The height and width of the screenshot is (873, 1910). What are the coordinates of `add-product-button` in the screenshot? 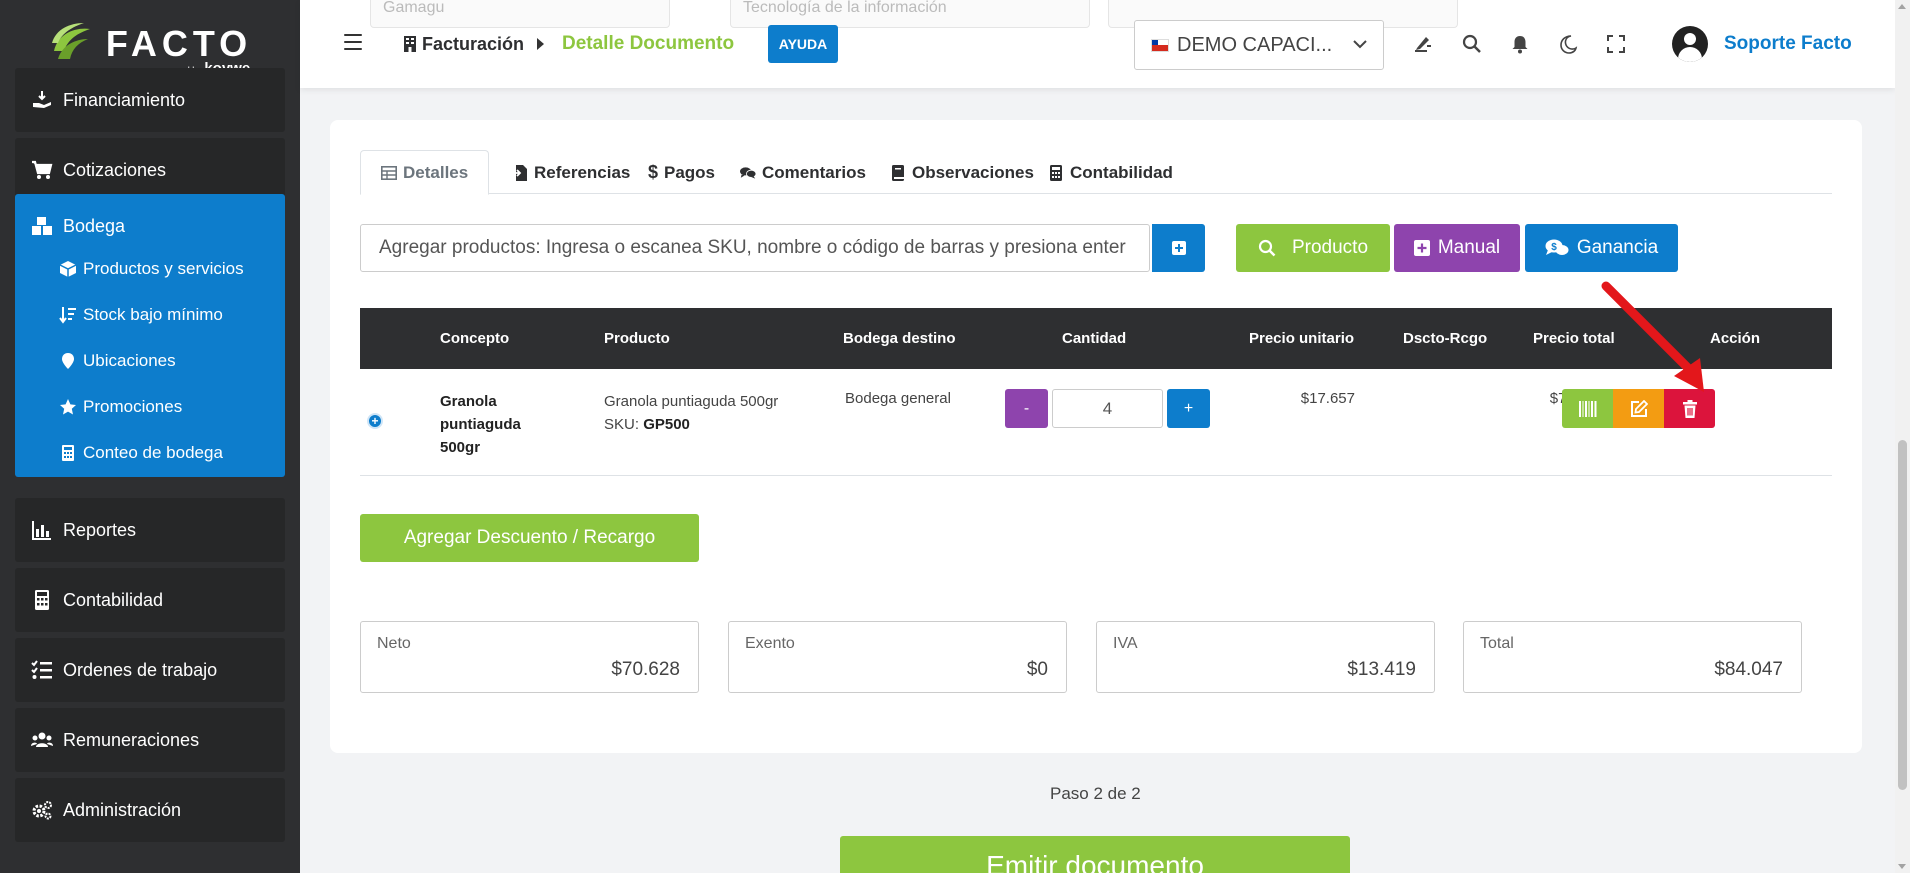 It's located at (1178, 248).